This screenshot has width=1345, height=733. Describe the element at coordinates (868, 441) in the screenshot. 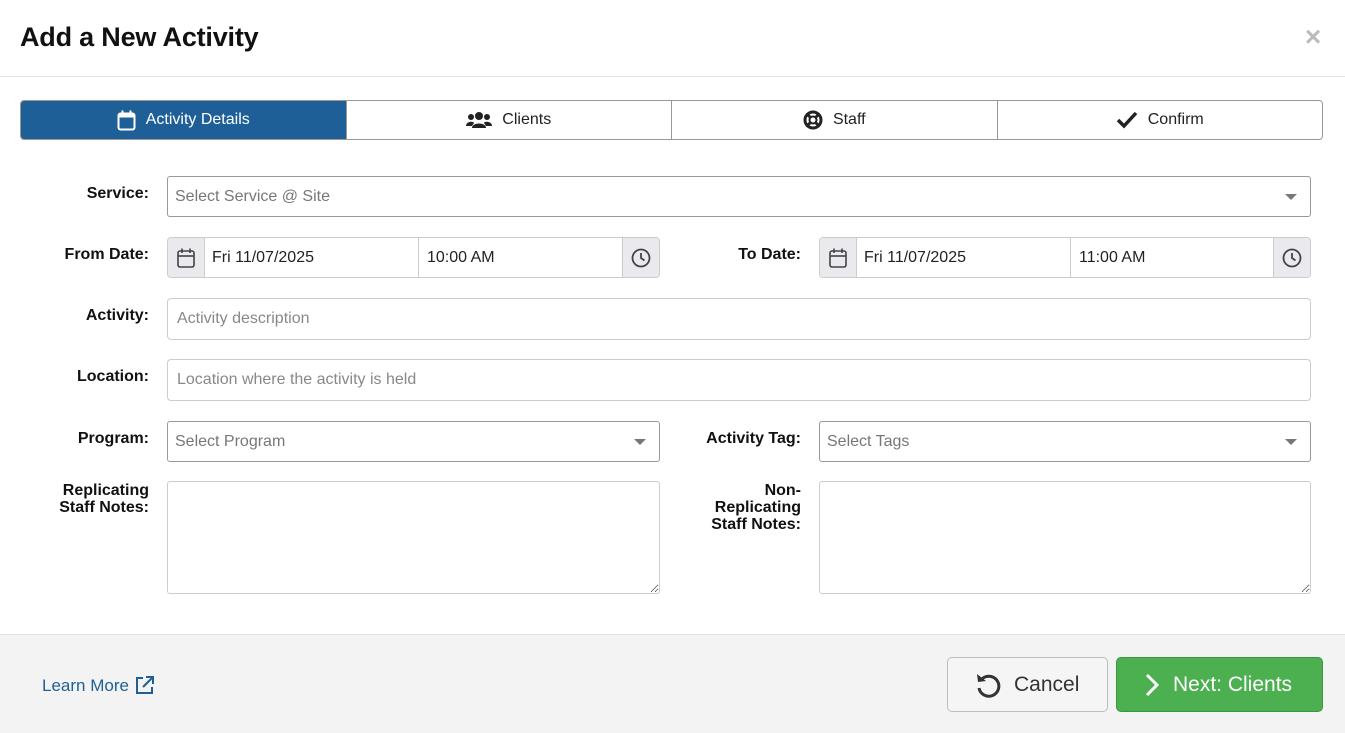

I see `activity-tag-placeholder: Select Tags` at that location.